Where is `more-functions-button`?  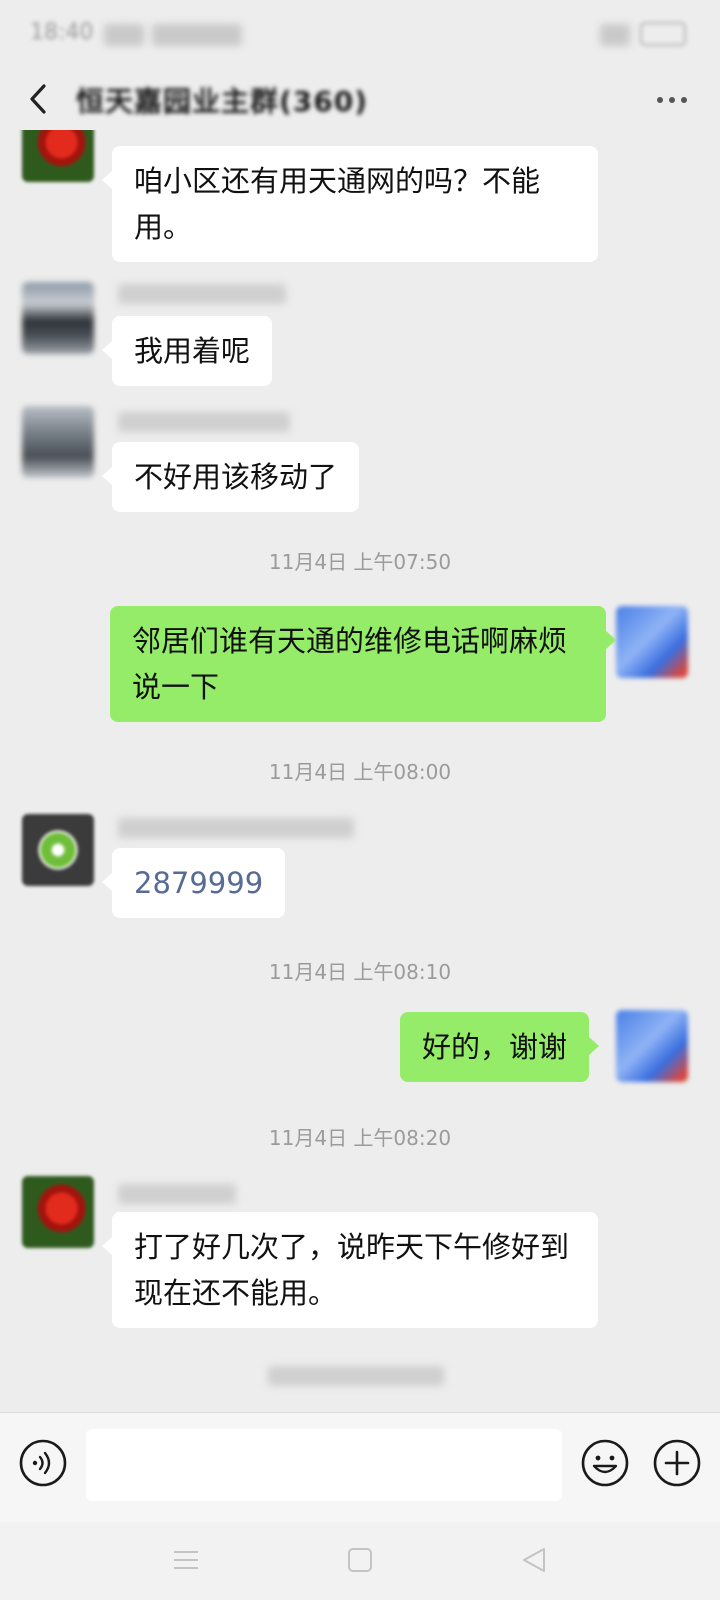
more-functions-button is located at coordinates (677, 1463).